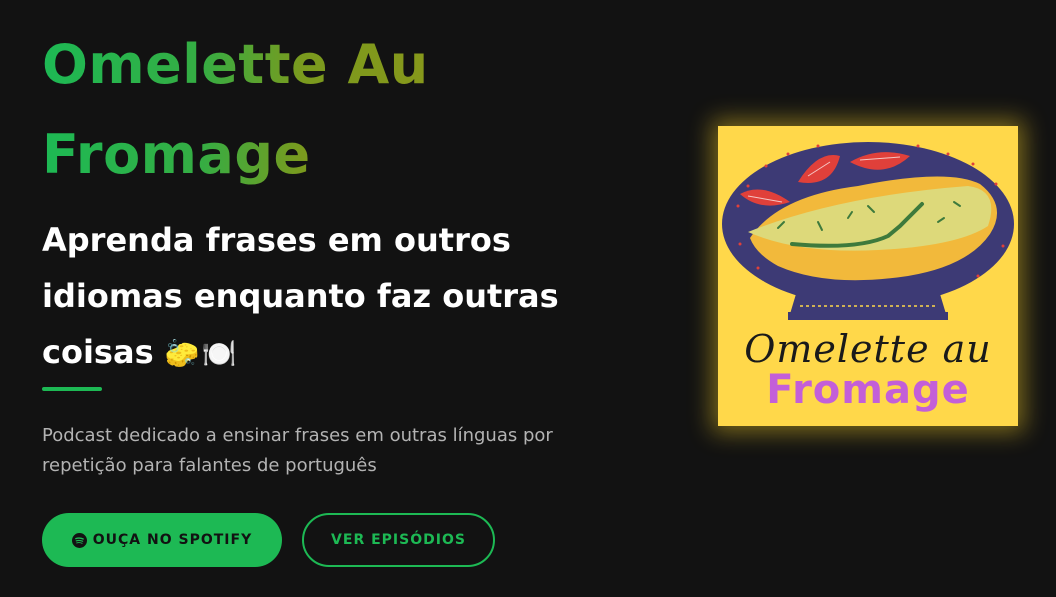 The height and width of the screenshot is (597, 1056). I want to click on listen-on-spotify-button: OUÇA NO SPOTIFY, so click(162, 540).